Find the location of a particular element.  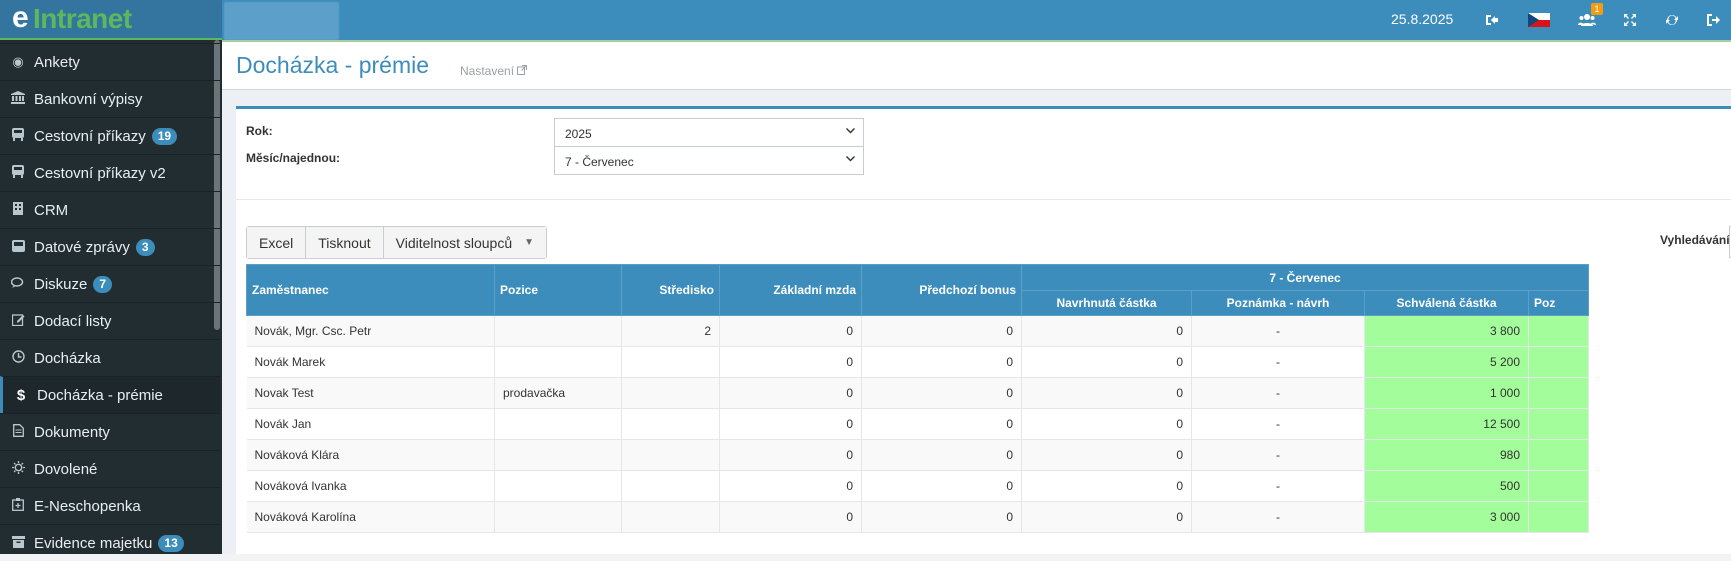

header-truncated: Poz is located at coordinates (1558, 303).